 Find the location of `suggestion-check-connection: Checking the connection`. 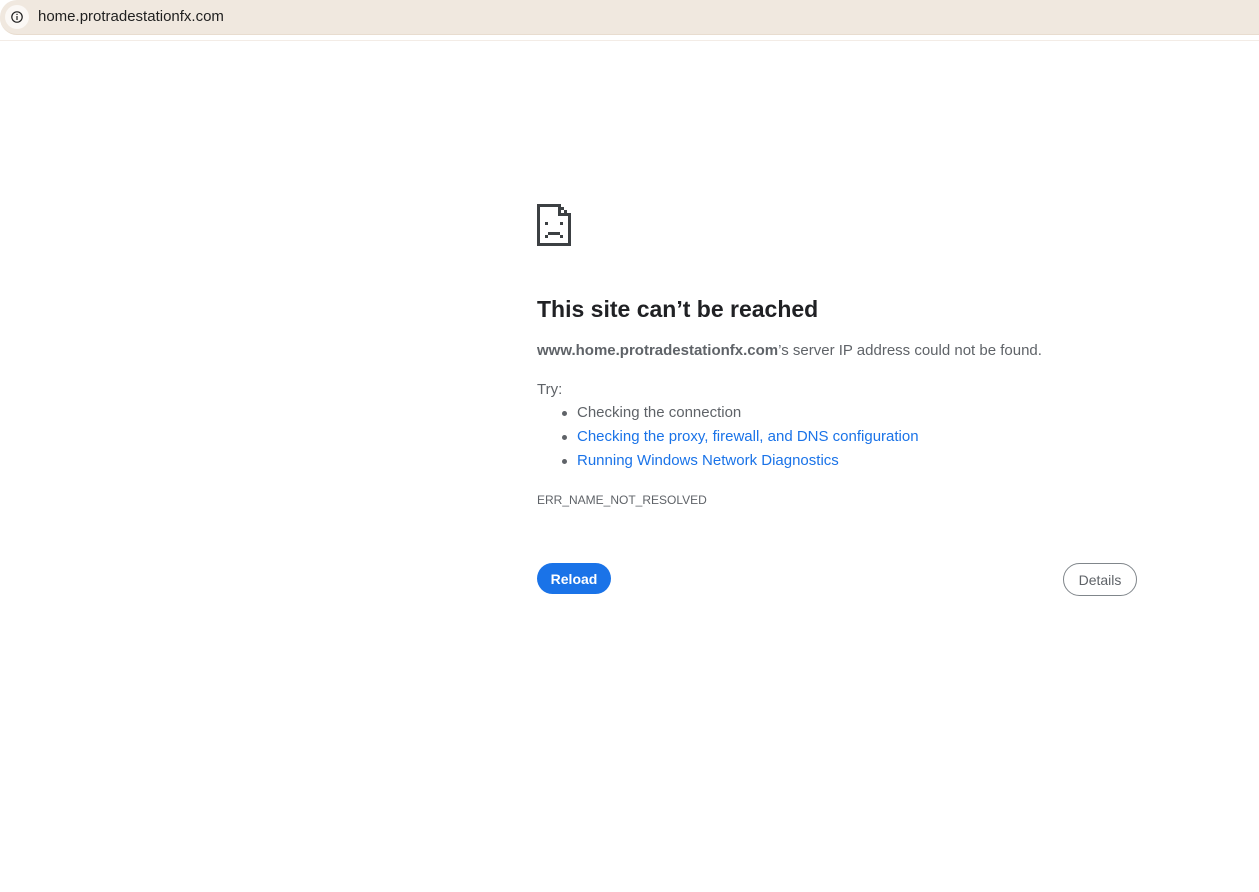

suggestion-check-connection: Checking the connection is located at coordinates (659, 412).